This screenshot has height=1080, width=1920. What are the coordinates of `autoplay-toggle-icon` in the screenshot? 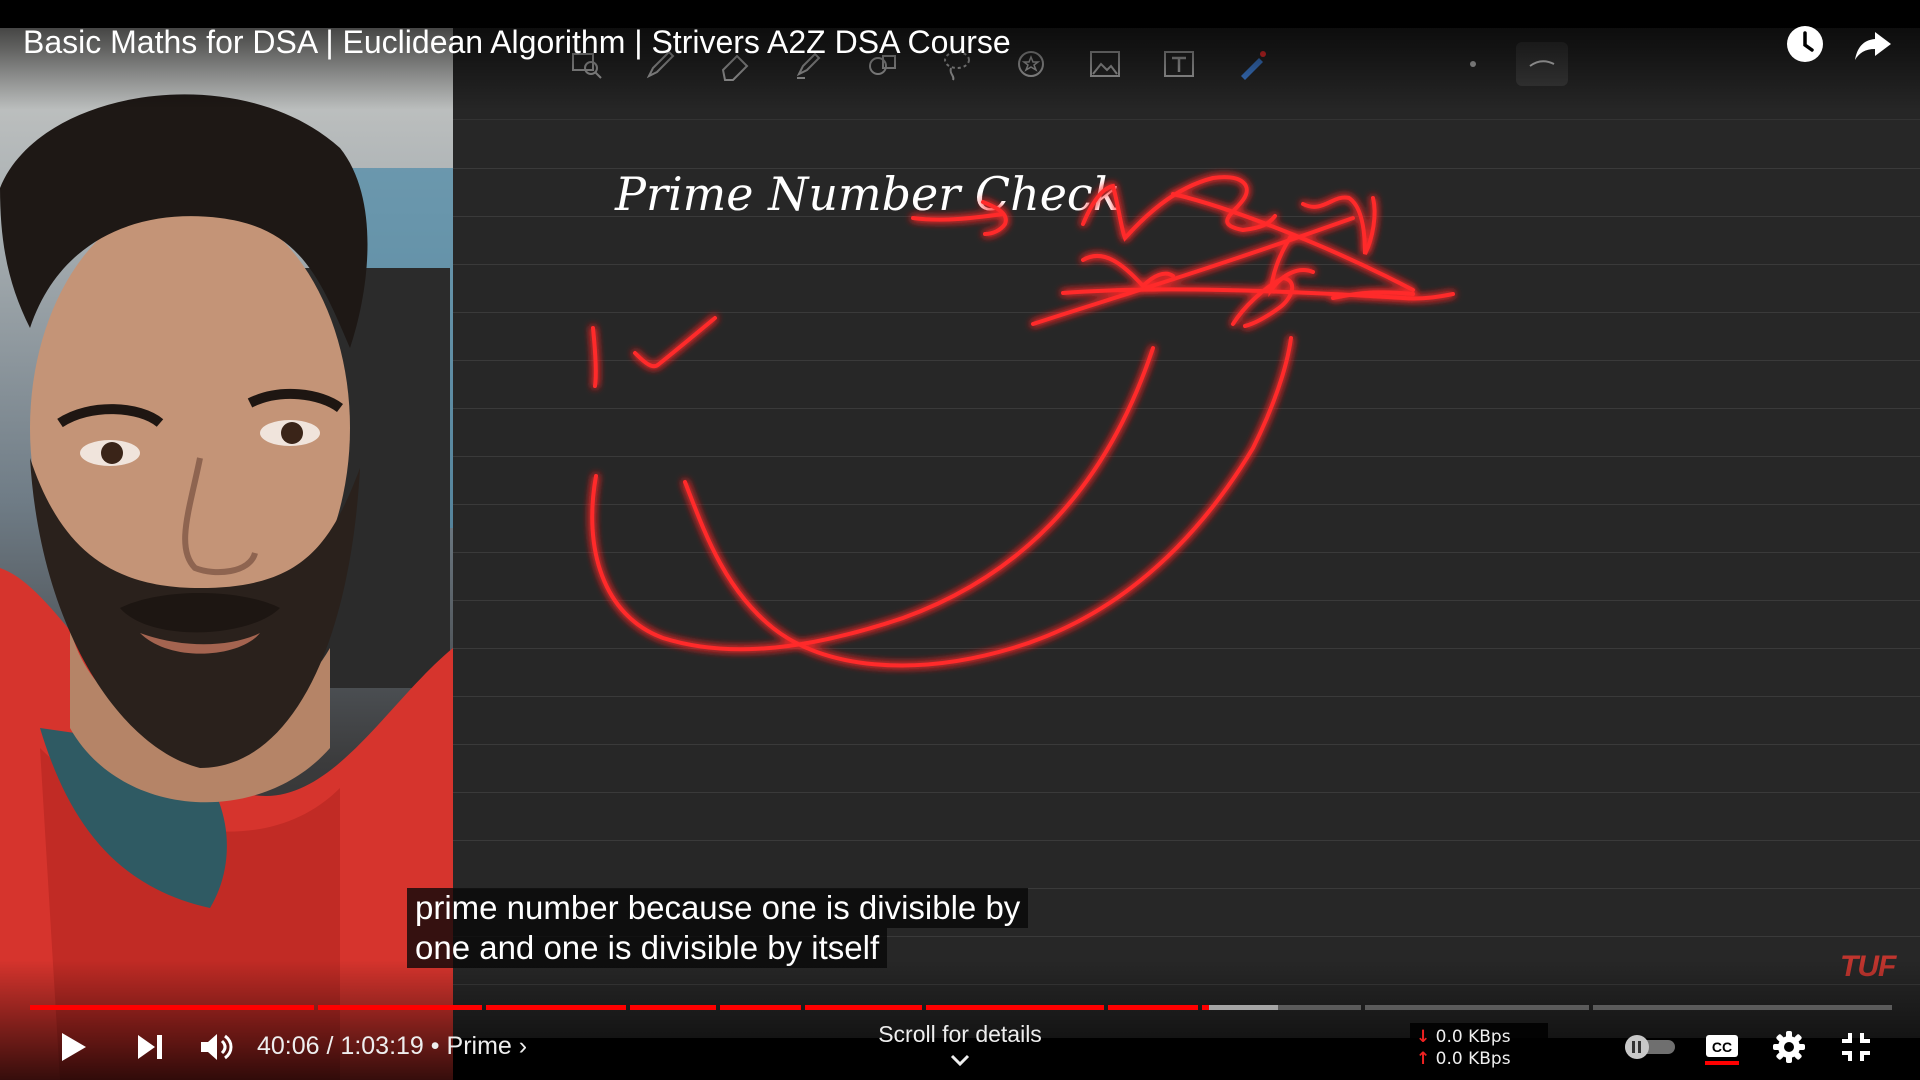 It's located at (1650, 1047).